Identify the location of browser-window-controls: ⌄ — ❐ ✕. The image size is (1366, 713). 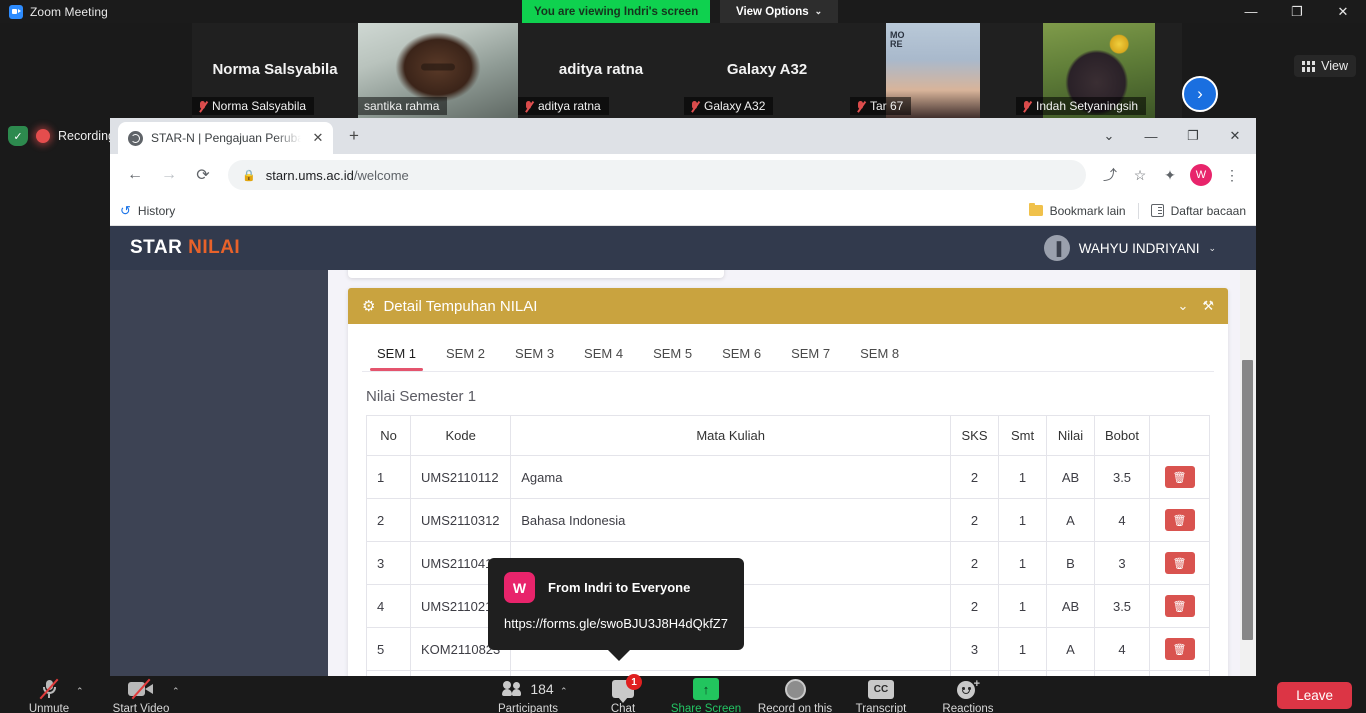
(1172, 136).